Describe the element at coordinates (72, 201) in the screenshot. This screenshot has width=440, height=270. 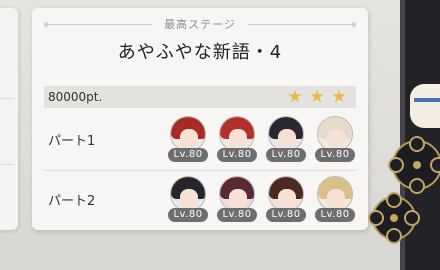
I see `party-label: パート2` at that location.